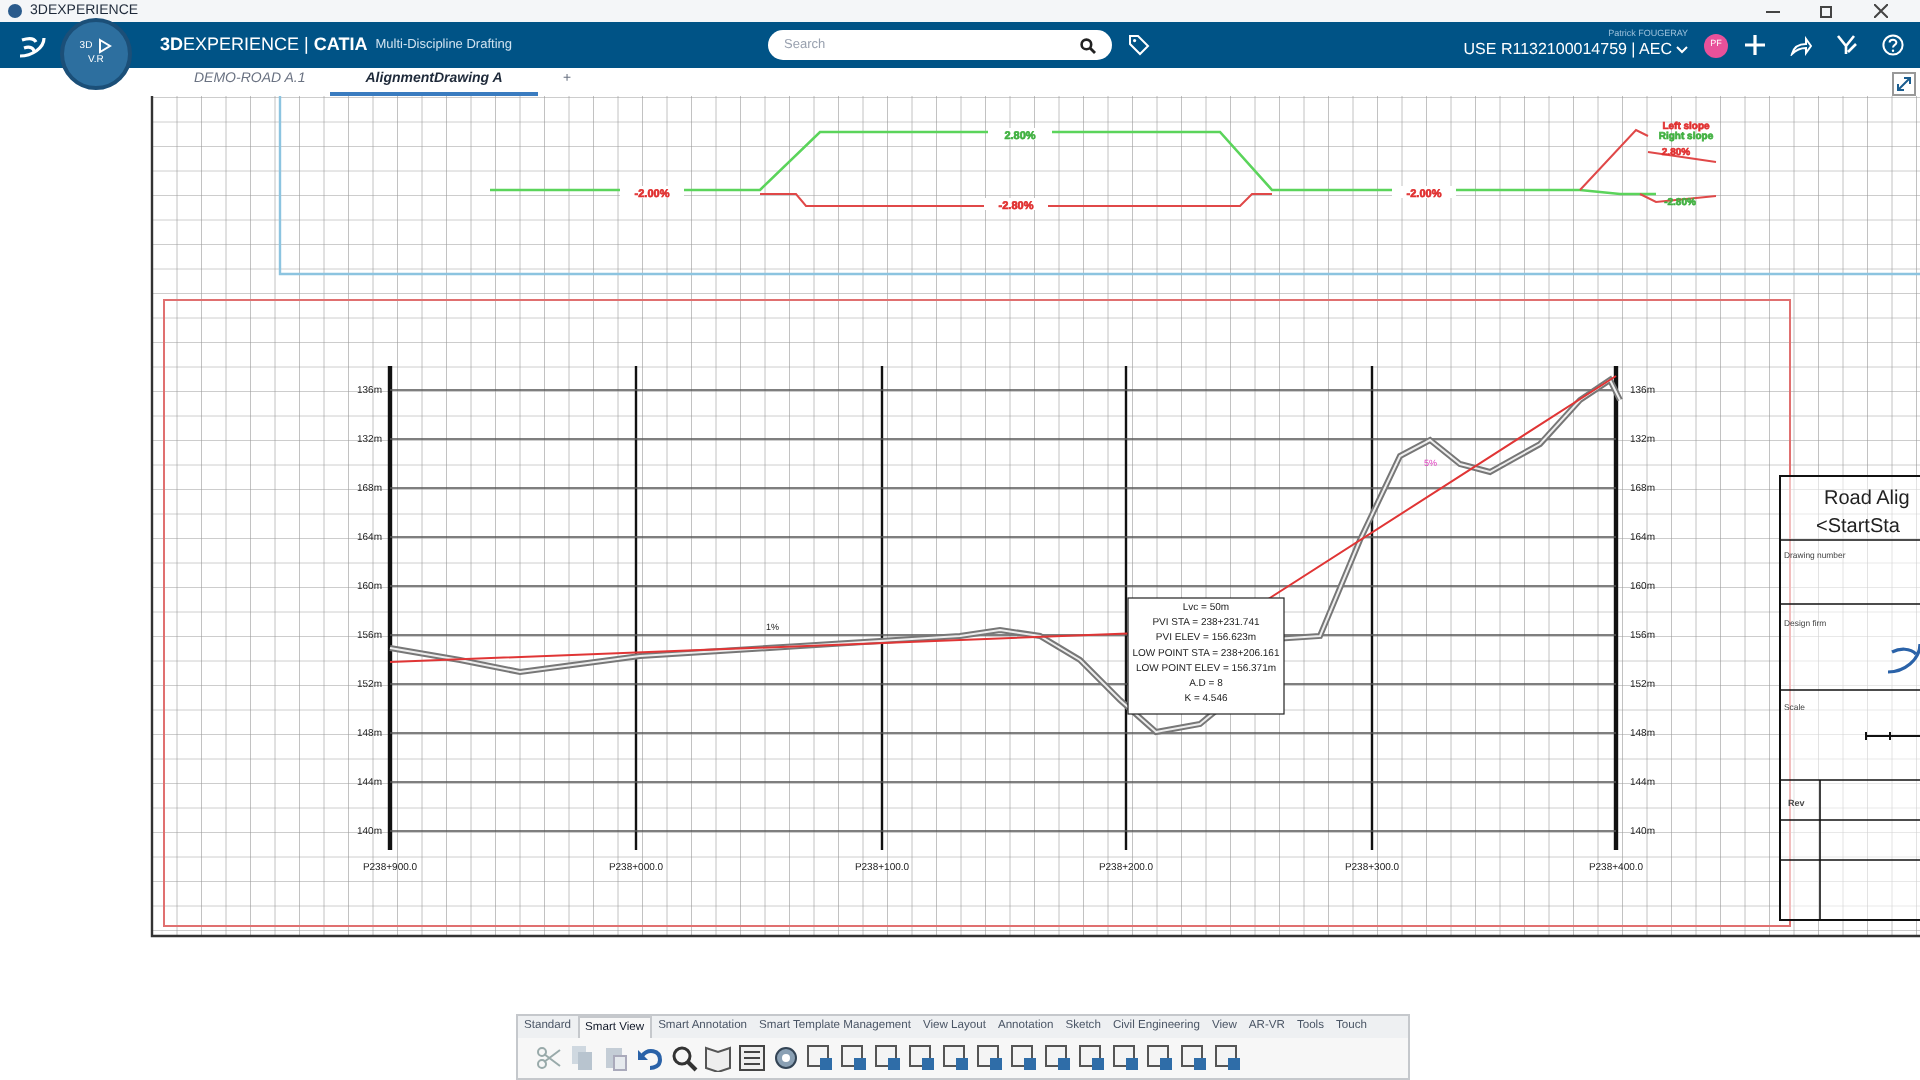 The width and height of the screenshot is (1920, 1080). I want to click on title-block-subtitle: <StartSta, so click(1858, 527).